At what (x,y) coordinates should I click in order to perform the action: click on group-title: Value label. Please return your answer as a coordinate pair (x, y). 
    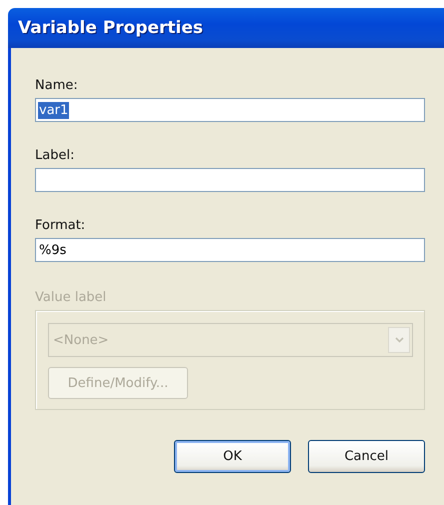
    Looking at the image, I should click on (71, 297).